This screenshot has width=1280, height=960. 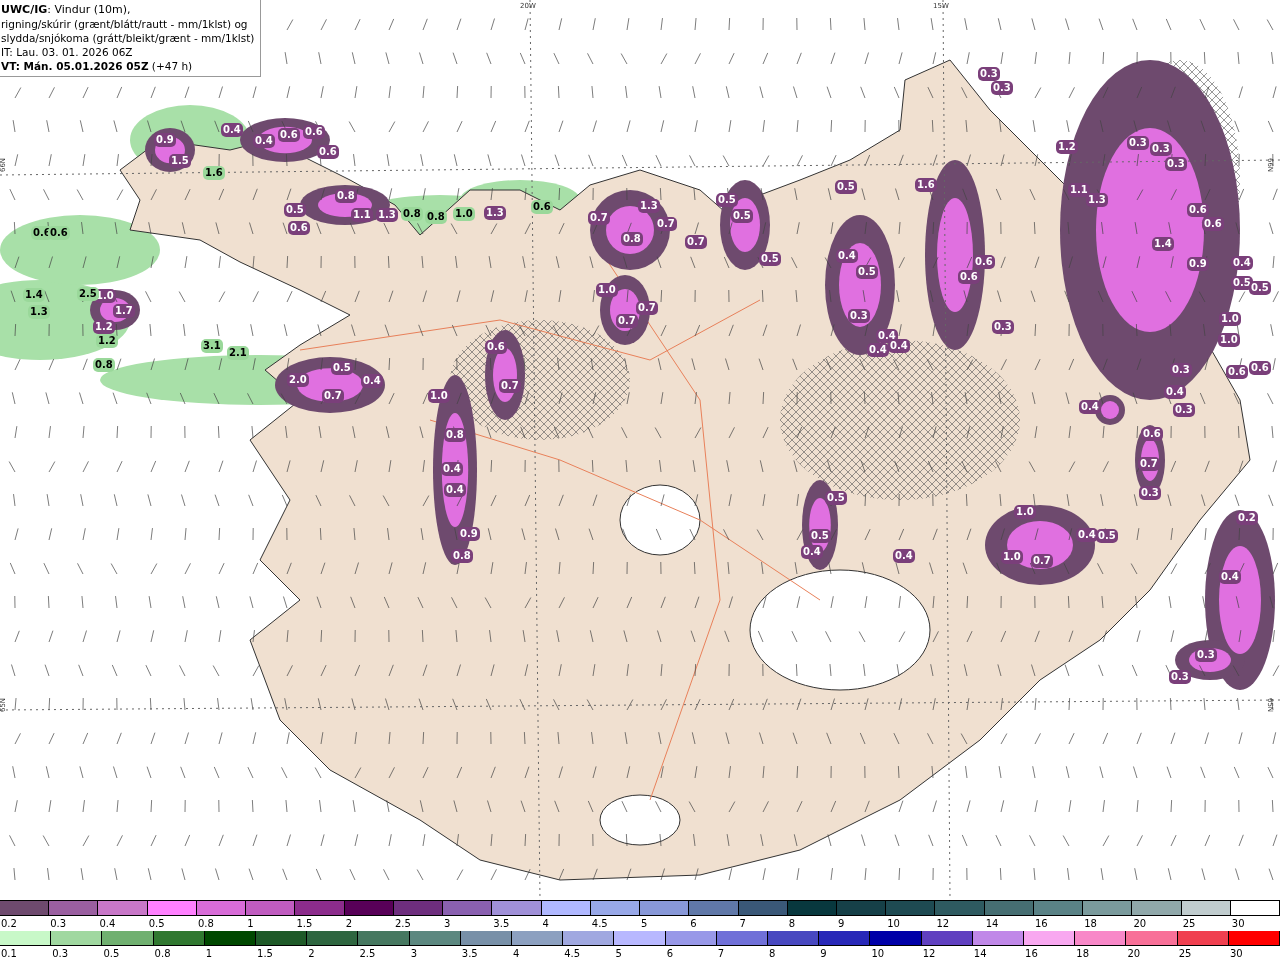 What do you see at coordinates (180, 161) in the screenshot?
I see `precipitation-value: 1.5` at bounding box center [180, 161].